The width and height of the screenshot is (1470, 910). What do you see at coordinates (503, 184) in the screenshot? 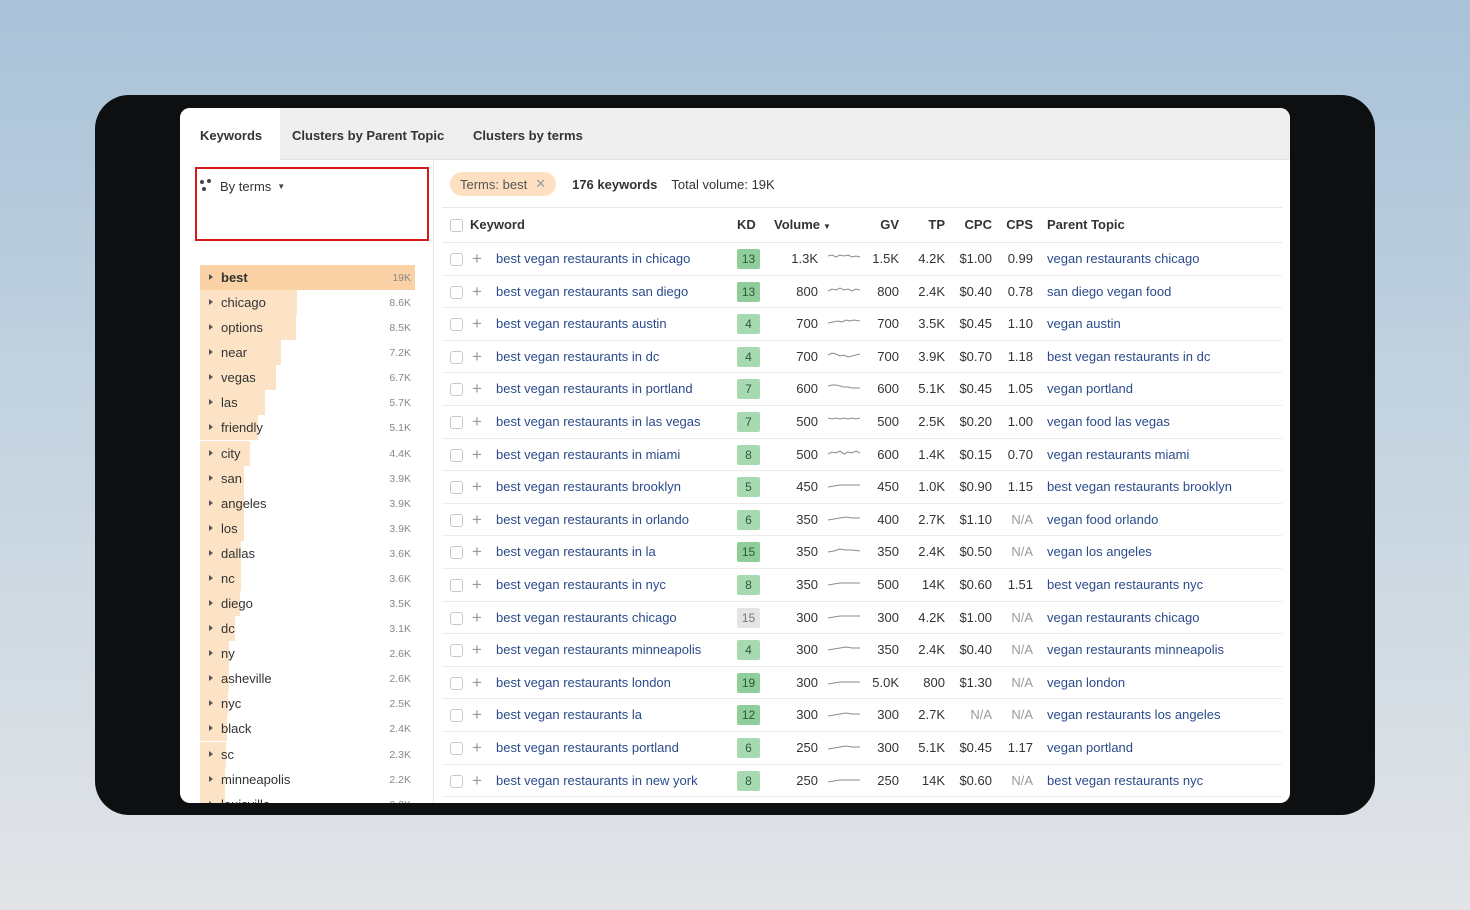
I see `filter-chip: Terms: best ✕` at bounding box center [503, 184].